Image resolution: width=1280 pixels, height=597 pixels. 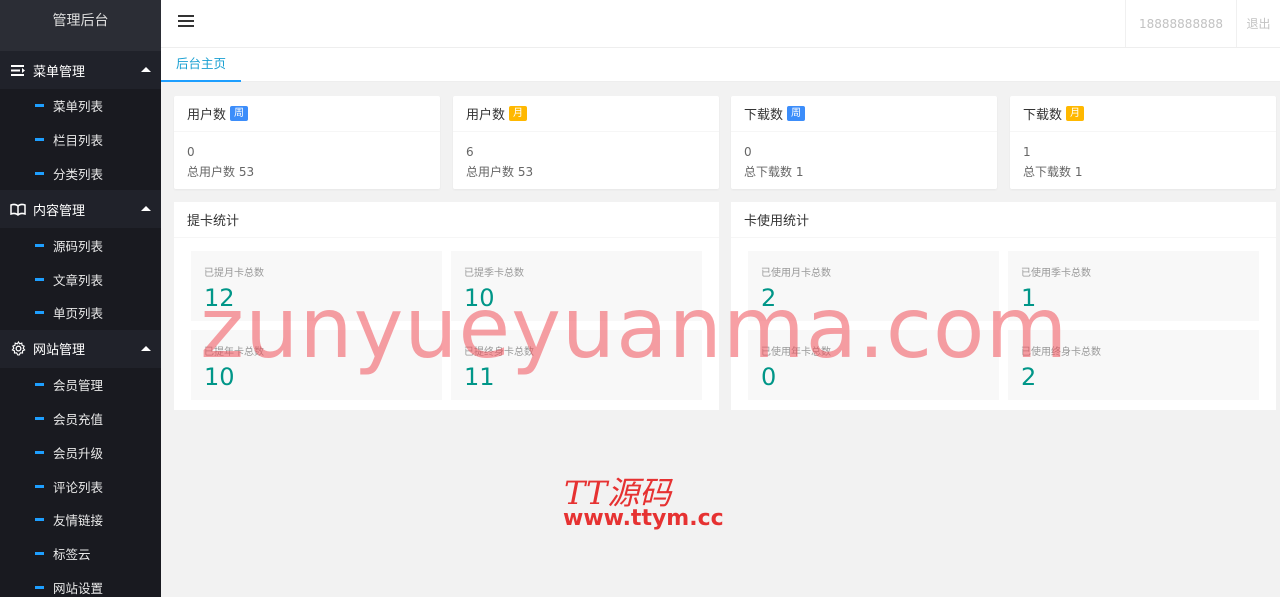 I want to click on sidebar-item-comment-list: 评论列表, so click(x=80, y=486).